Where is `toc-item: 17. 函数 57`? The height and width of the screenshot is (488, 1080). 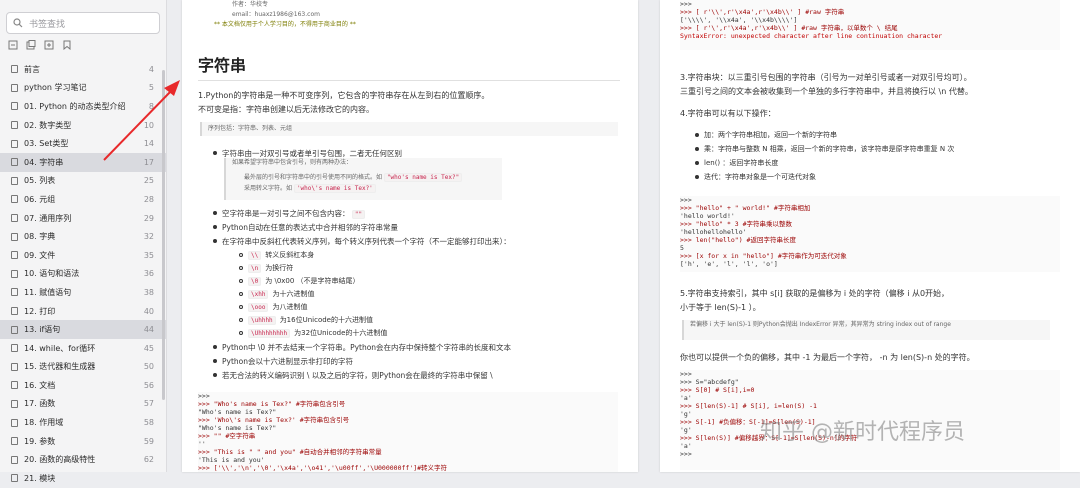
toc-item: 17. 函数 57 is located at coordinates (83, 404).